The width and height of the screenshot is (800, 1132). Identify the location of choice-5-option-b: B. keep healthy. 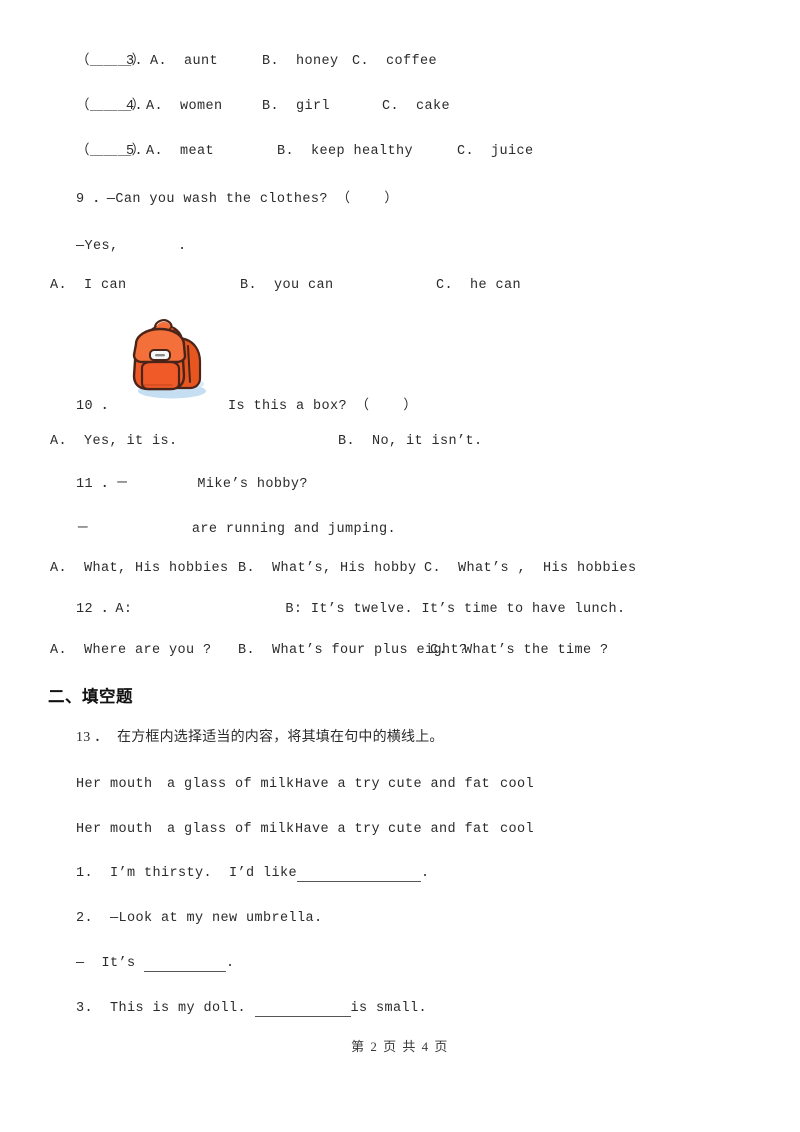
(345, 151).